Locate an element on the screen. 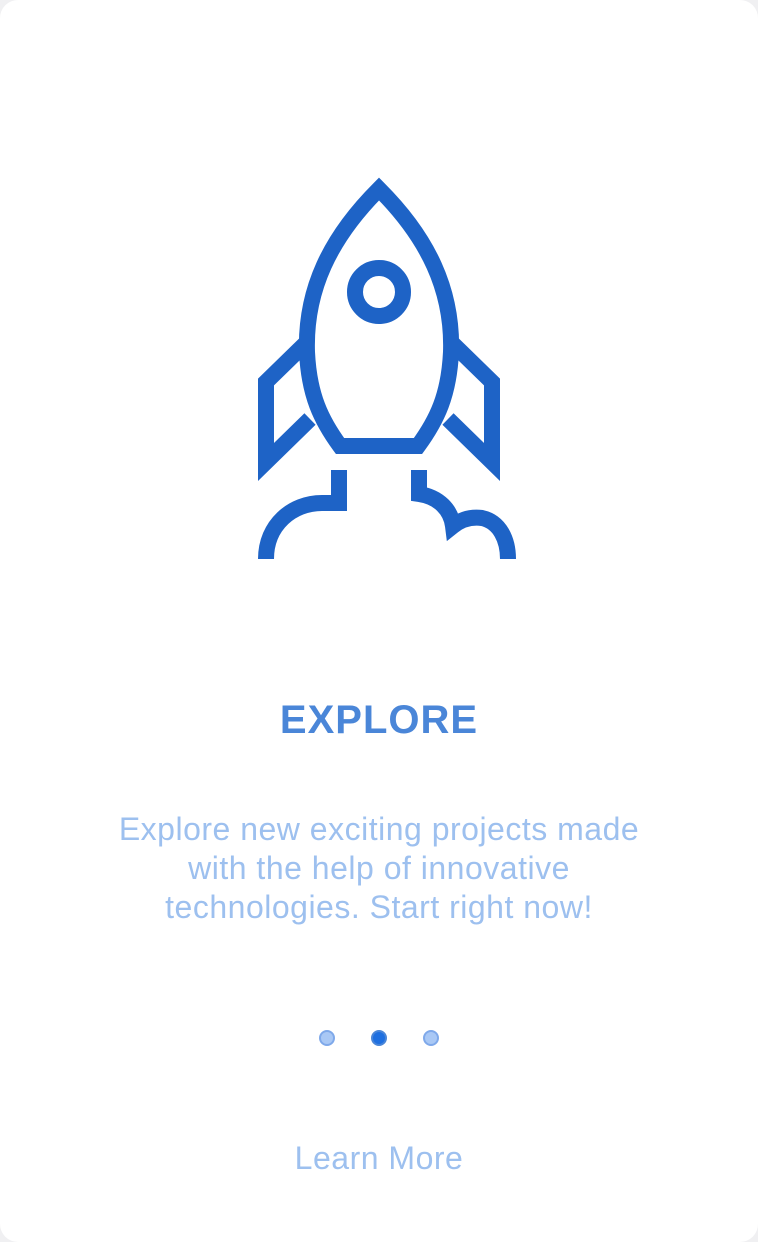 This screenshot has width=758, height=1242. page-dot-2-active is located at coordinates (379, 1038).